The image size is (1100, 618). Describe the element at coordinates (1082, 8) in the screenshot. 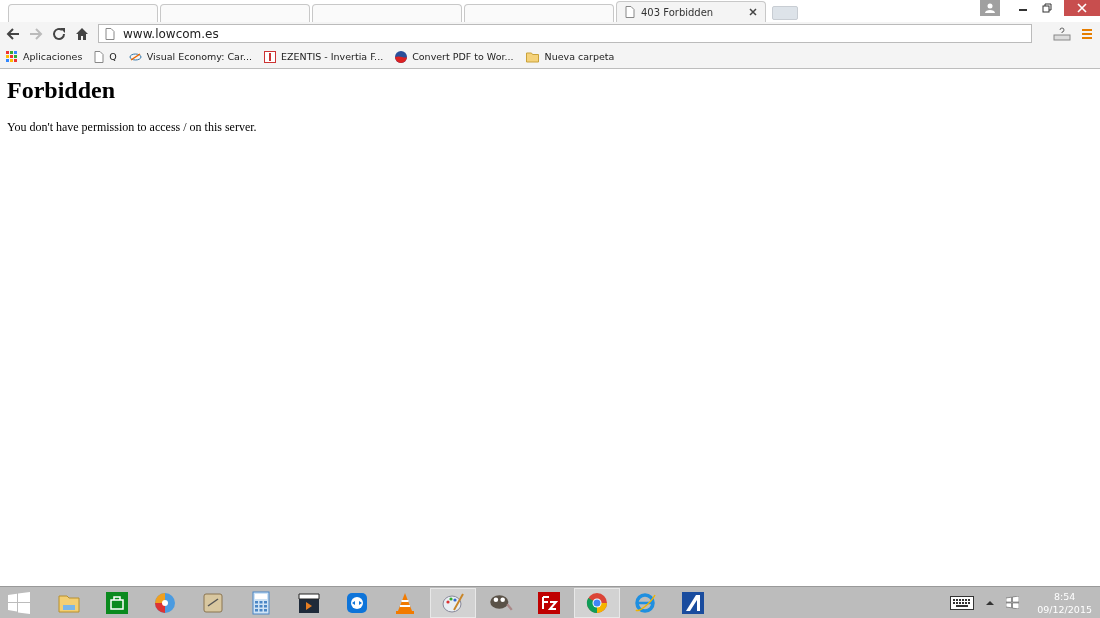

I see `close-icon` at that location.